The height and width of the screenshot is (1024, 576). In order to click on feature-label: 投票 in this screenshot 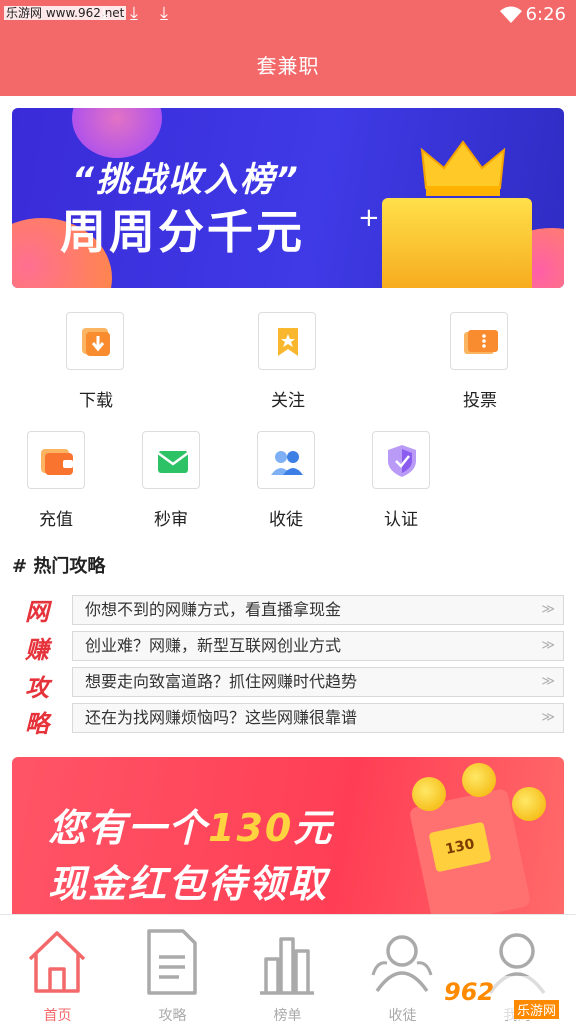, I will do `click(480, 401)`.